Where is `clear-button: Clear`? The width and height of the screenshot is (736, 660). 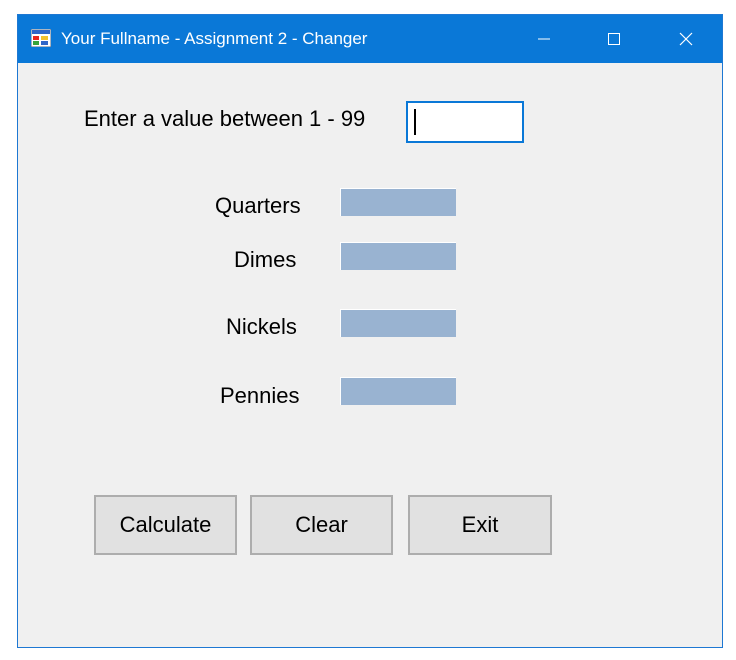
clear-button: Clear is located at coordinates (321, 525).